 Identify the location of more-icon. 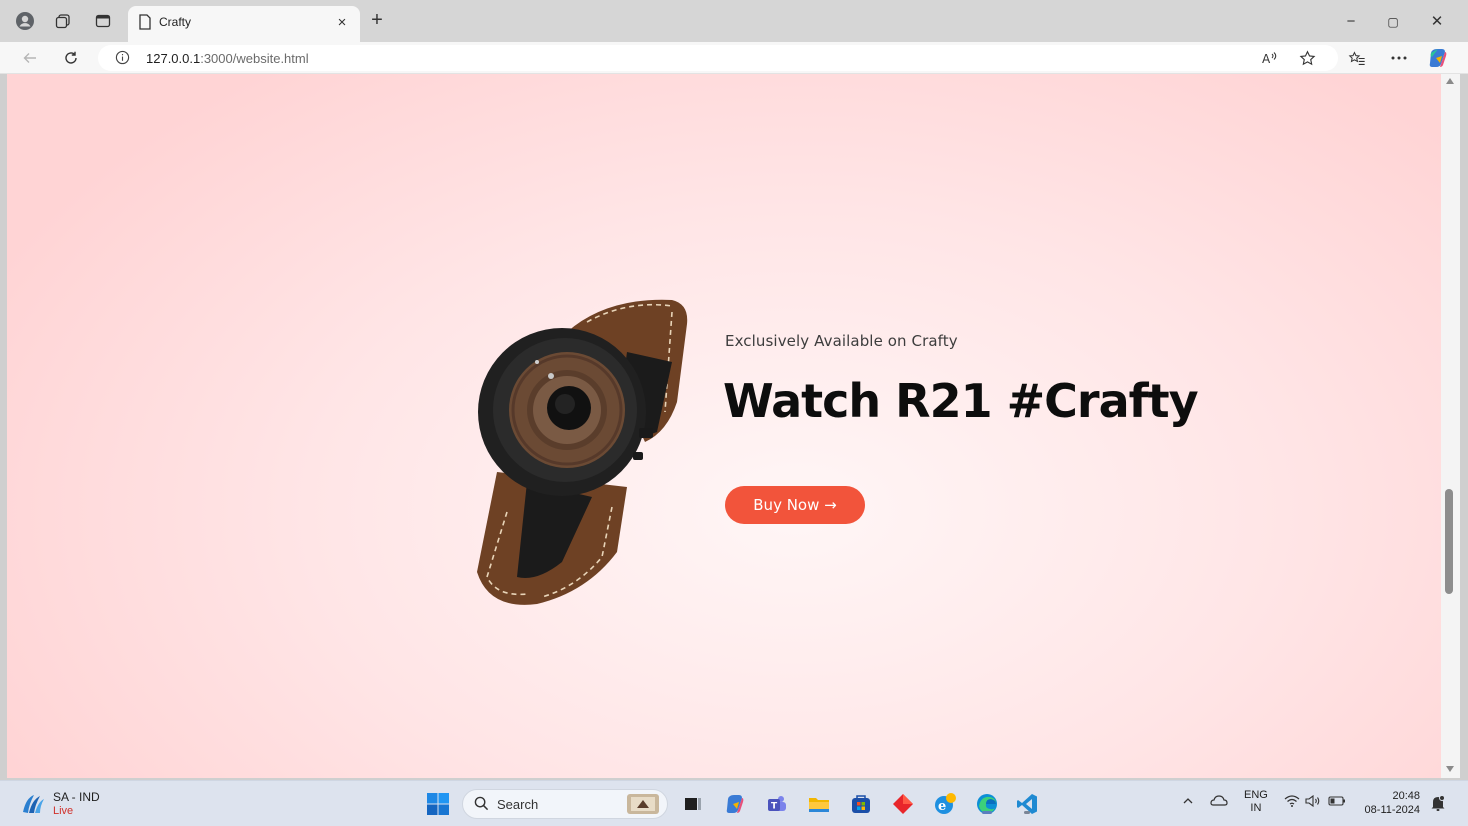
(1399, 58).